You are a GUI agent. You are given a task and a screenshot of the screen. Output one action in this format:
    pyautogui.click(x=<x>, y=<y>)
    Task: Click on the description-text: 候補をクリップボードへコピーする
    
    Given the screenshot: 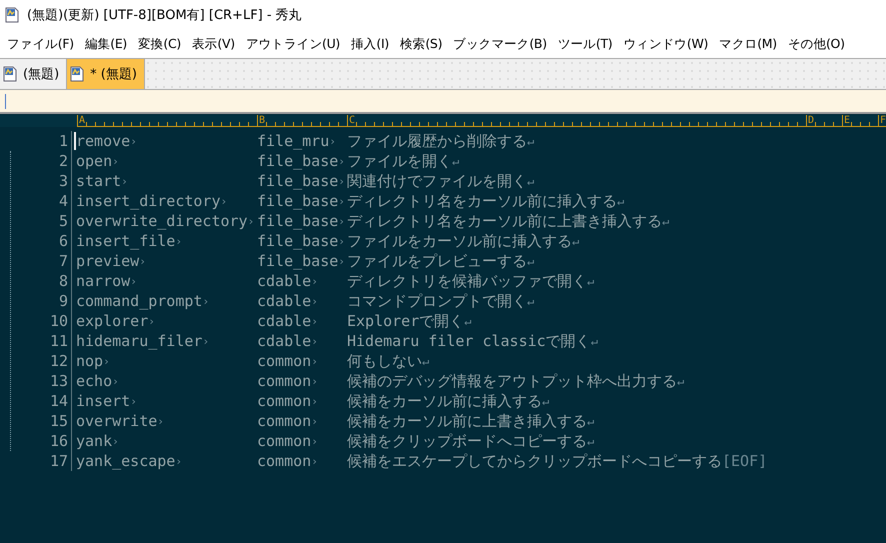 What is the action you would take?
    pyautogui.click(x=467, y=441)
    